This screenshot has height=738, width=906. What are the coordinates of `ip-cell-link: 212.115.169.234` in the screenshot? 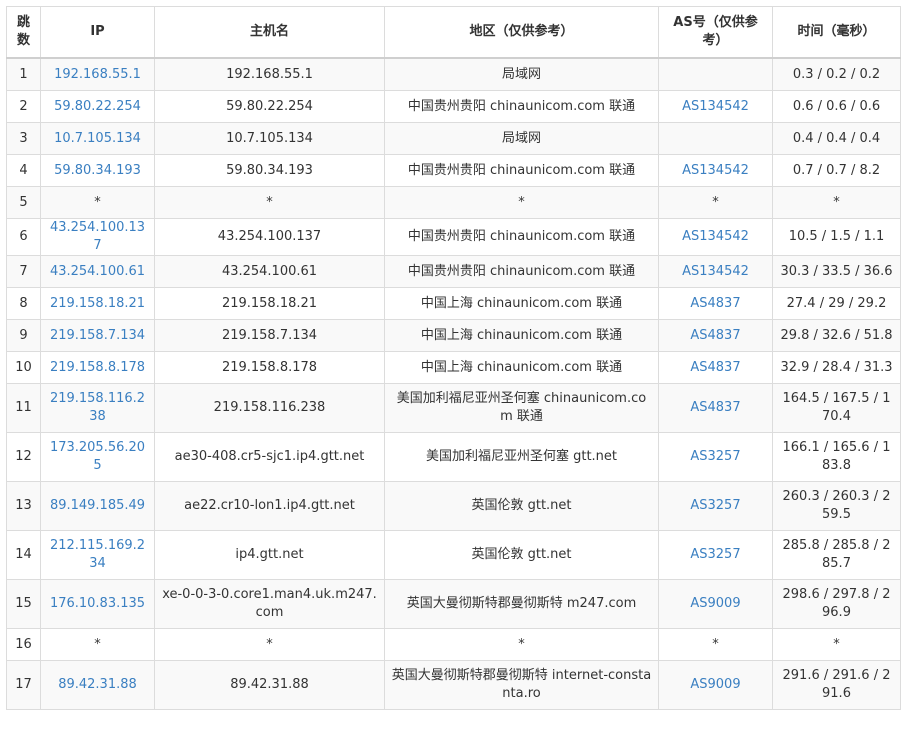 It's located at (97, 554).